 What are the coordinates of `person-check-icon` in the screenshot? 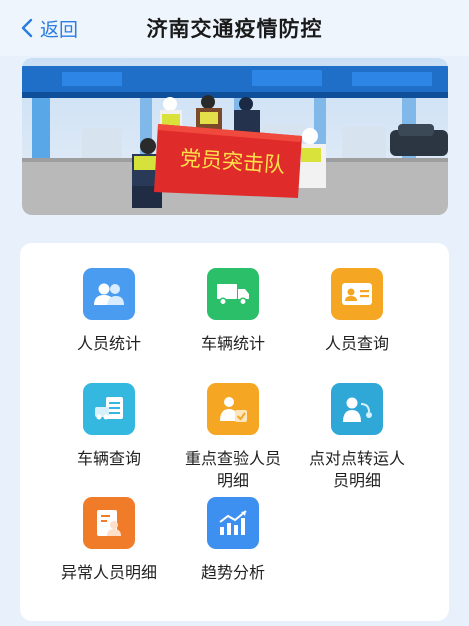 It's located at (233, 409).